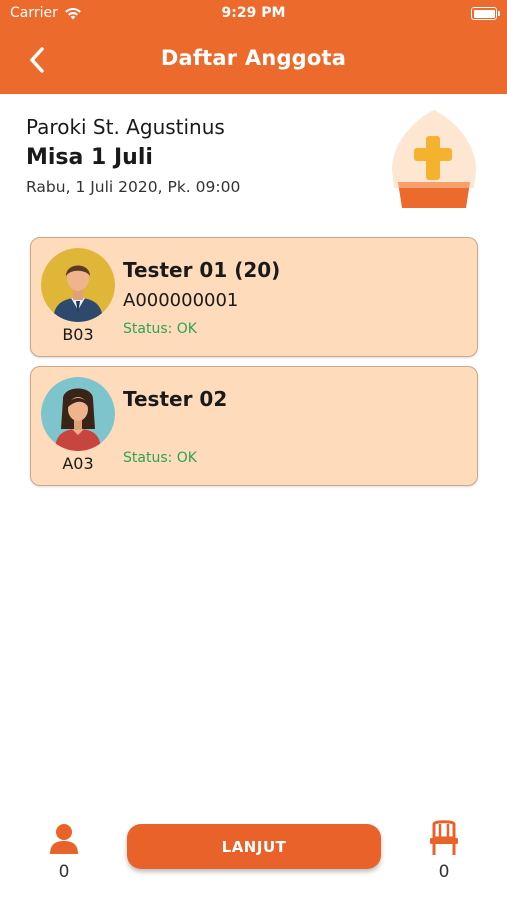 This screenshot has height=900, width=507. What do you see at coordinates (125, 127) in the screenshot?
I see `parish-name: Paroki St. Agustinus` at bounding box center [125, 127].